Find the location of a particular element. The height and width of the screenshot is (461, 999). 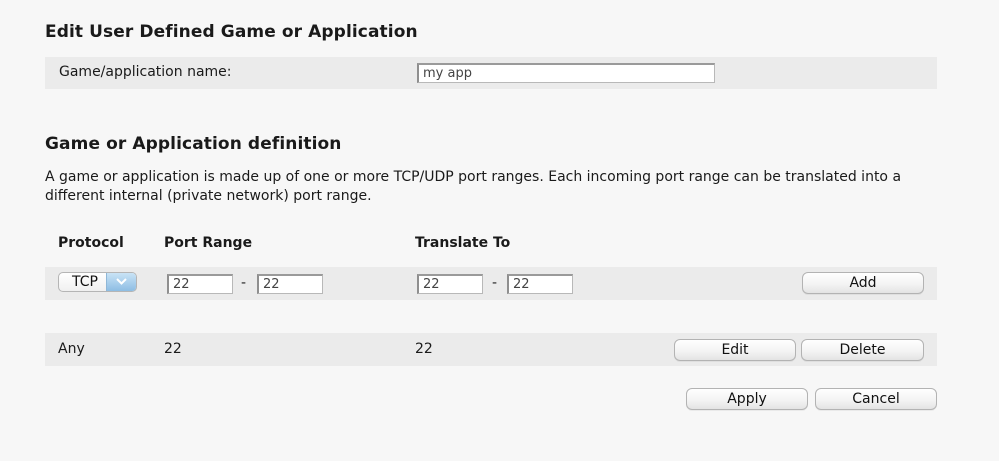

app-name-row: Game/application name: is located at coordinates (491, 73).